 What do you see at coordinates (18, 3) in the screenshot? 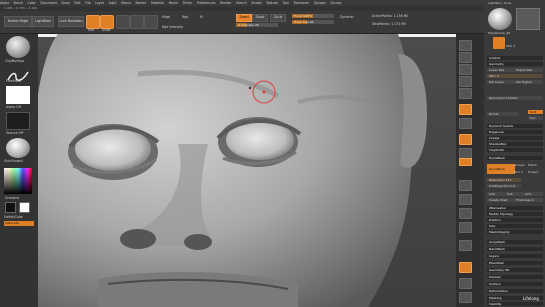
I see `menu-brush: Brush` at bounding box center [18, 3].